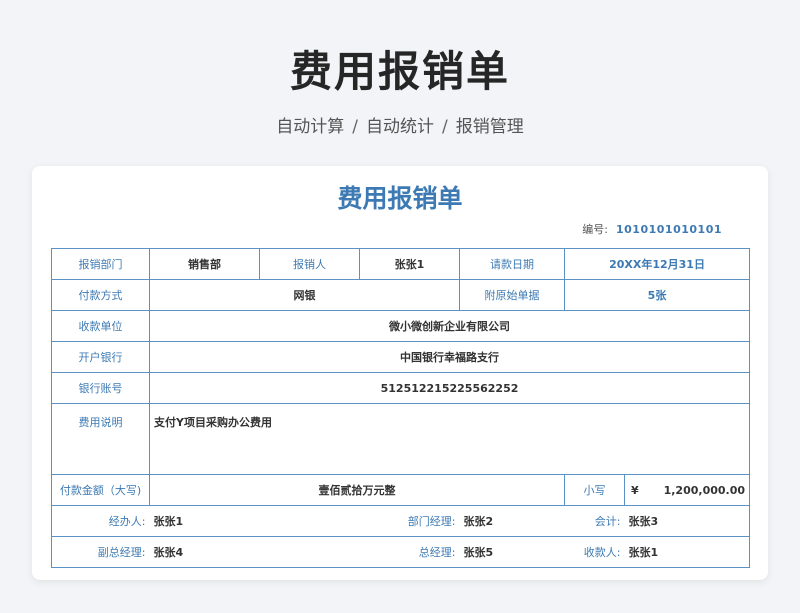 The image size is (800, 613). What do you see at coordinates (204, 552) in the screenshot?
I see `deputy-gm-value: 张张4` at bounding box center [204, 552].